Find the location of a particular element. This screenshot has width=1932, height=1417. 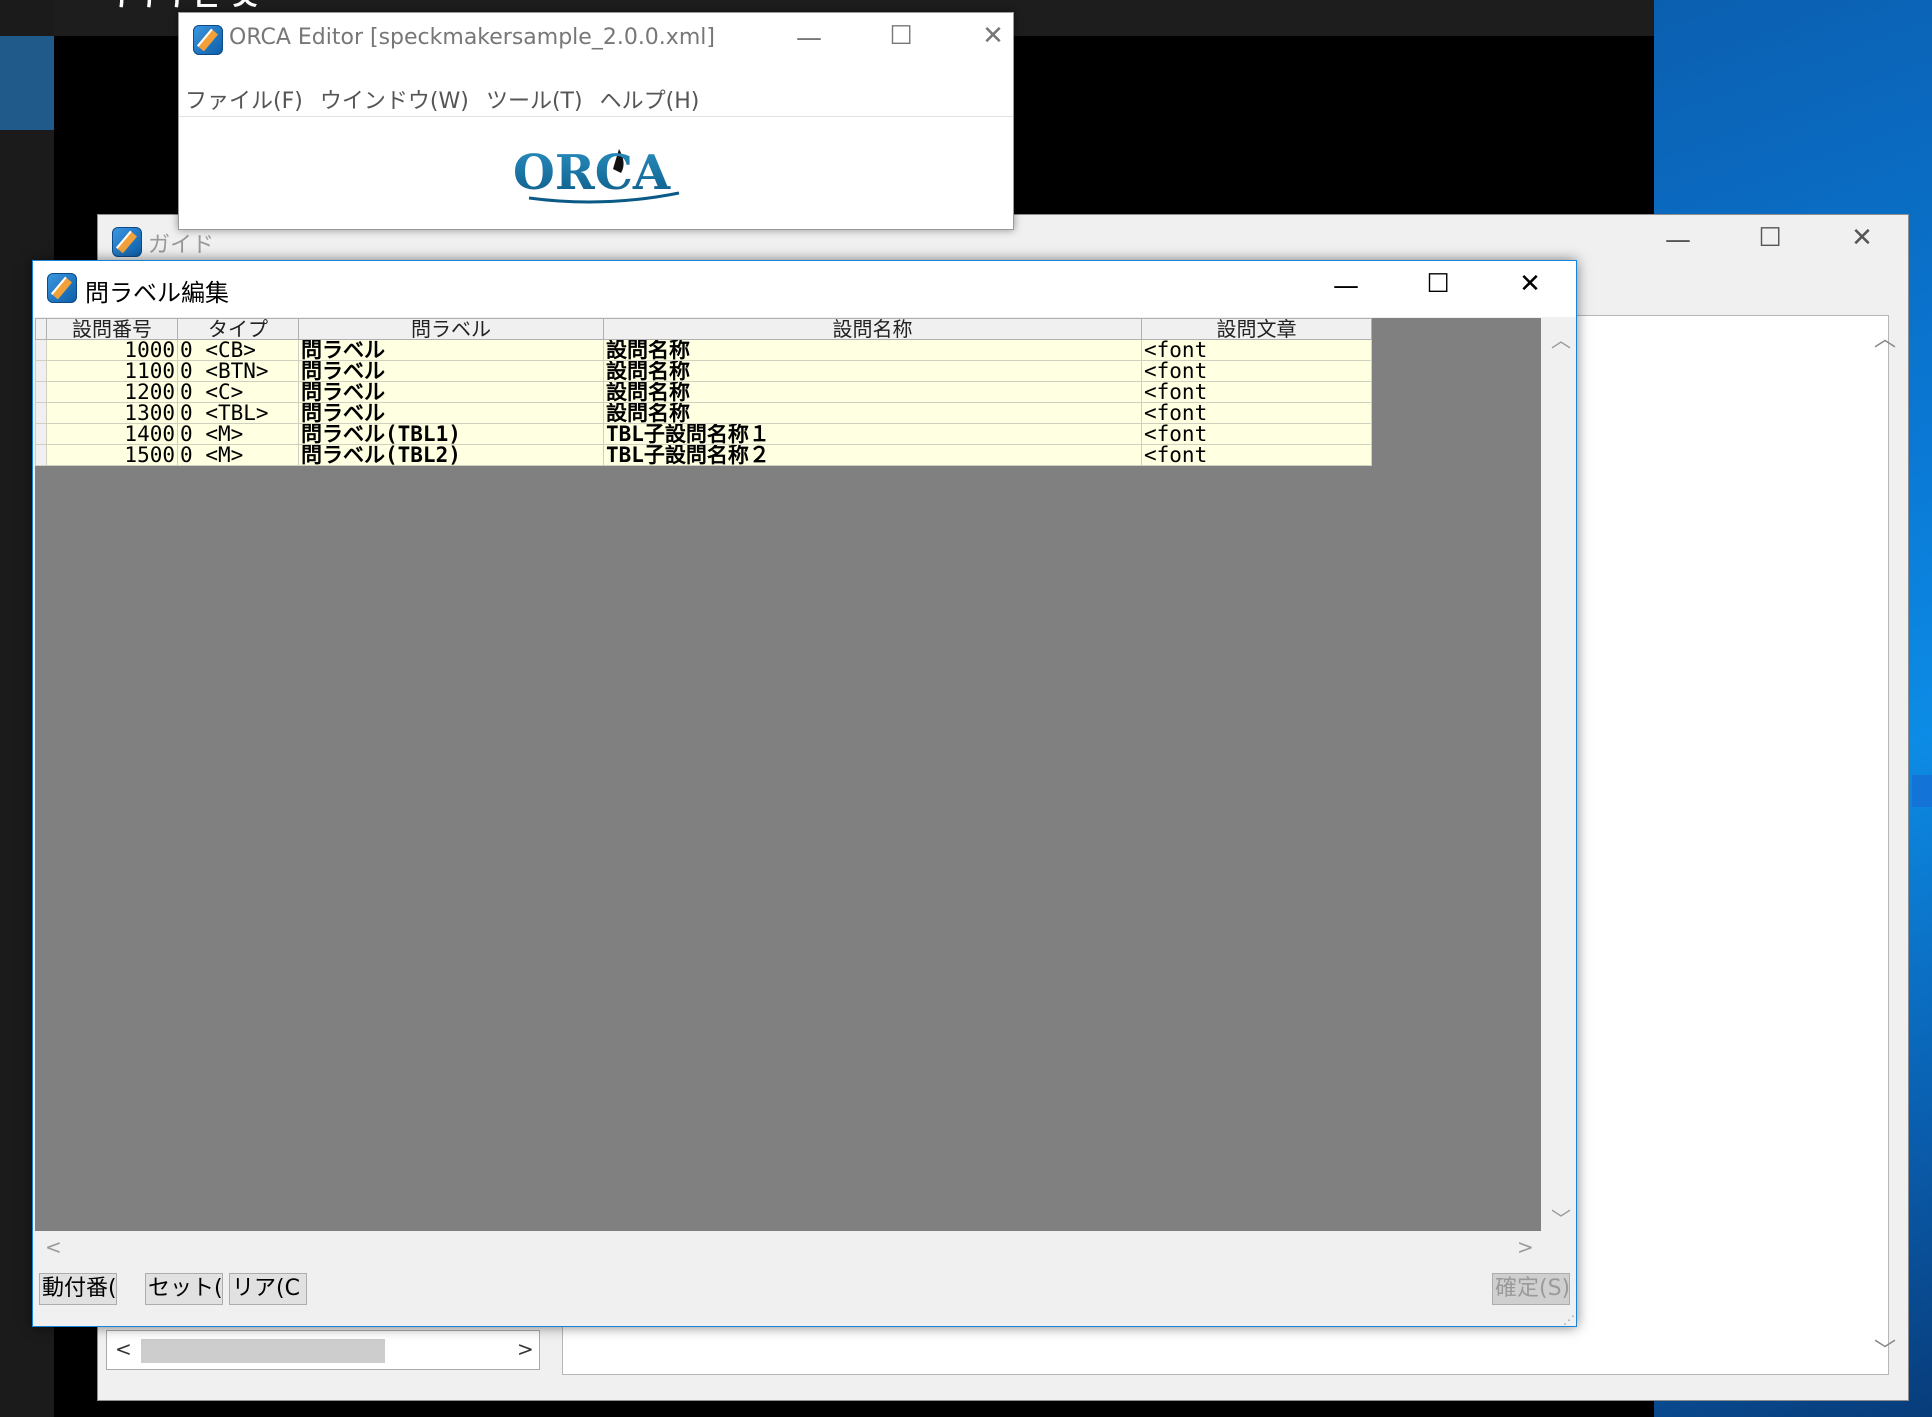

table-row: 1100 0 <BTN> 問ラベル 設問名称 <font is located at coordinates (703, 371).